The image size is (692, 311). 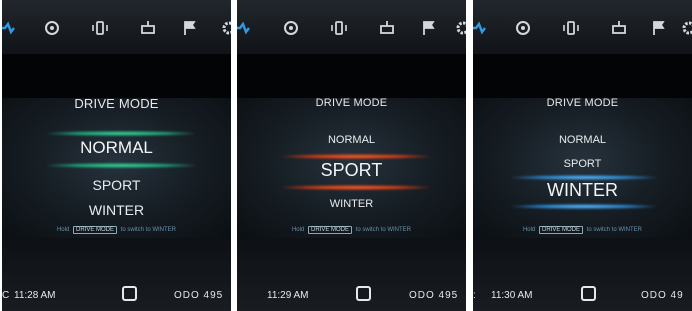 I want to click on odometer: ODO 49, so click(x=662, y=295).